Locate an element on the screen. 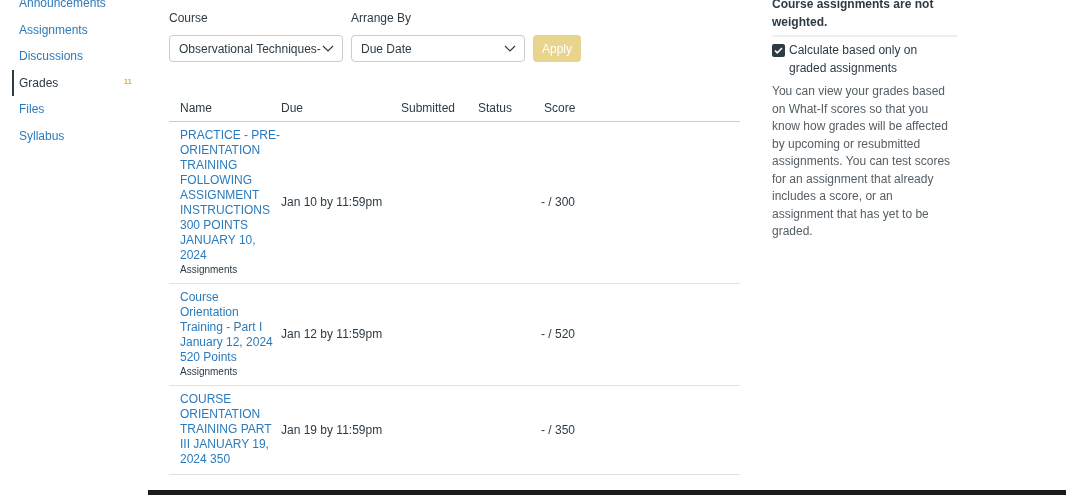 This screenshot has width=1066, height=495. checkbox is located at coordinates (778, 50).